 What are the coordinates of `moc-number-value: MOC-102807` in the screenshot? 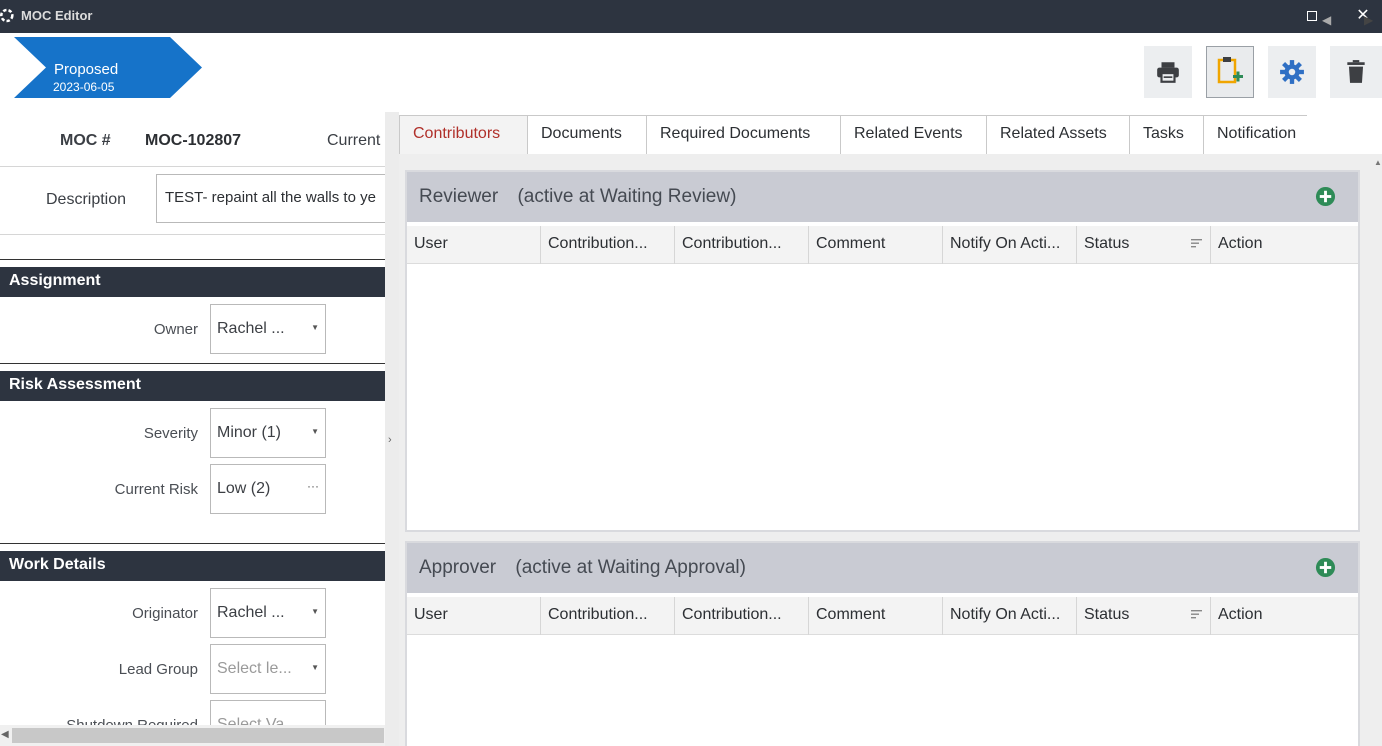 It's located at (193, 140).